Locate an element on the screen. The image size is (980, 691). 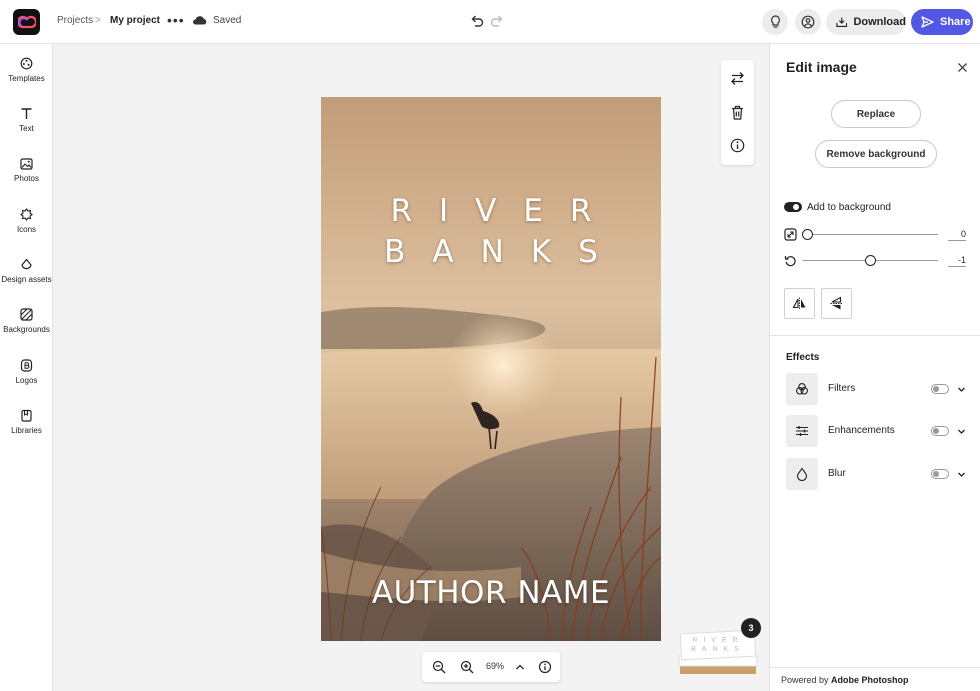
effect-label: Blur is located at coordinates (837, 473).